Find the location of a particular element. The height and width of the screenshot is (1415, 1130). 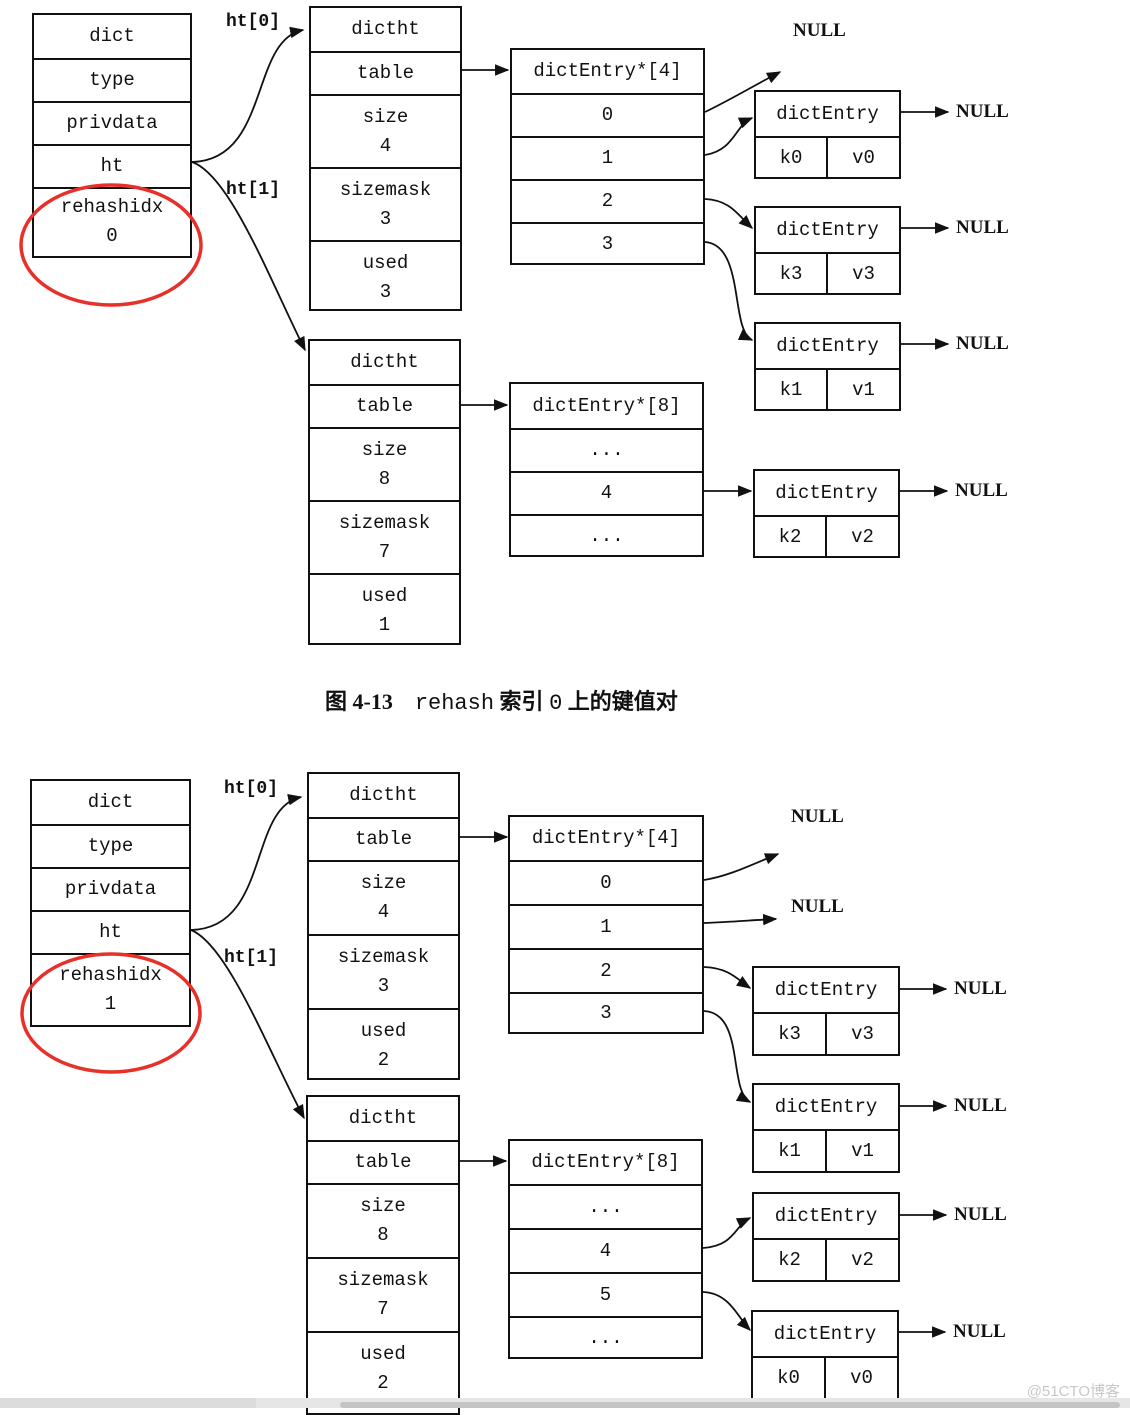

array-title: dictEntry*[4] is located at coordinates (606, 838).